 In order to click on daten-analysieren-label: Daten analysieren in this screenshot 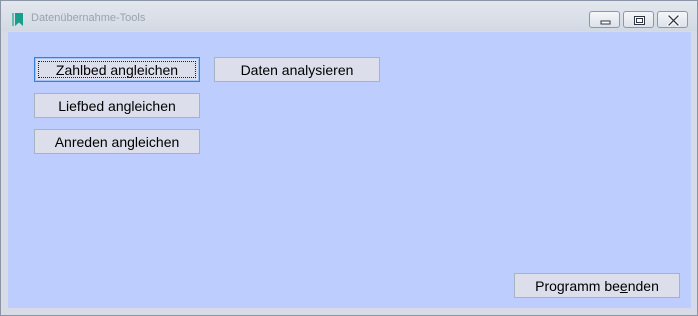, I will do `click(297, 69)`.